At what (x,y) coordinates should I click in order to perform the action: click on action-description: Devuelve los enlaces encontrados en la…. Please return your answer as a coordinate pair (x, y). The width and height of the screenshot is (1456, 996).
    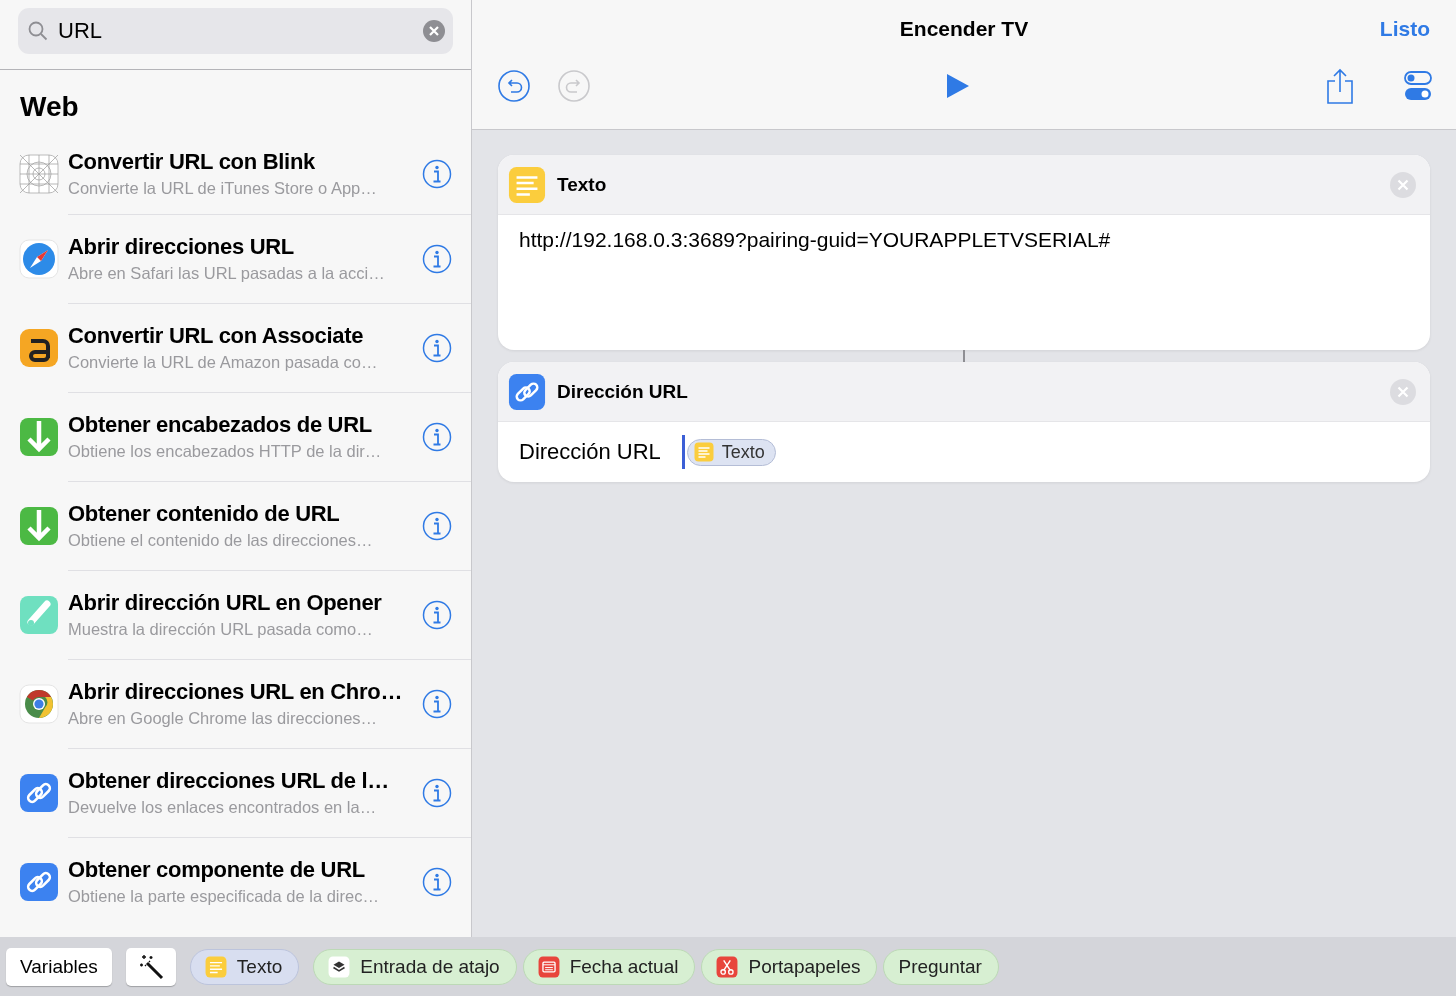
    Looking at the image, I should click on (223, 807).